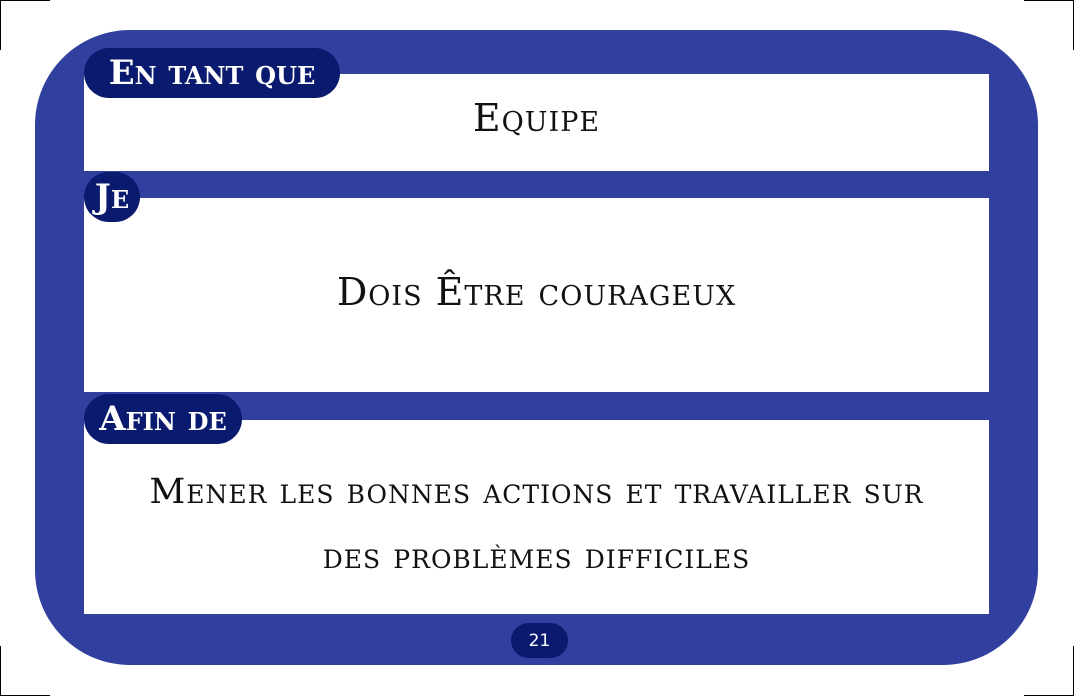  I want to click on need-value: Dois Être courageux, so click(536, 292).